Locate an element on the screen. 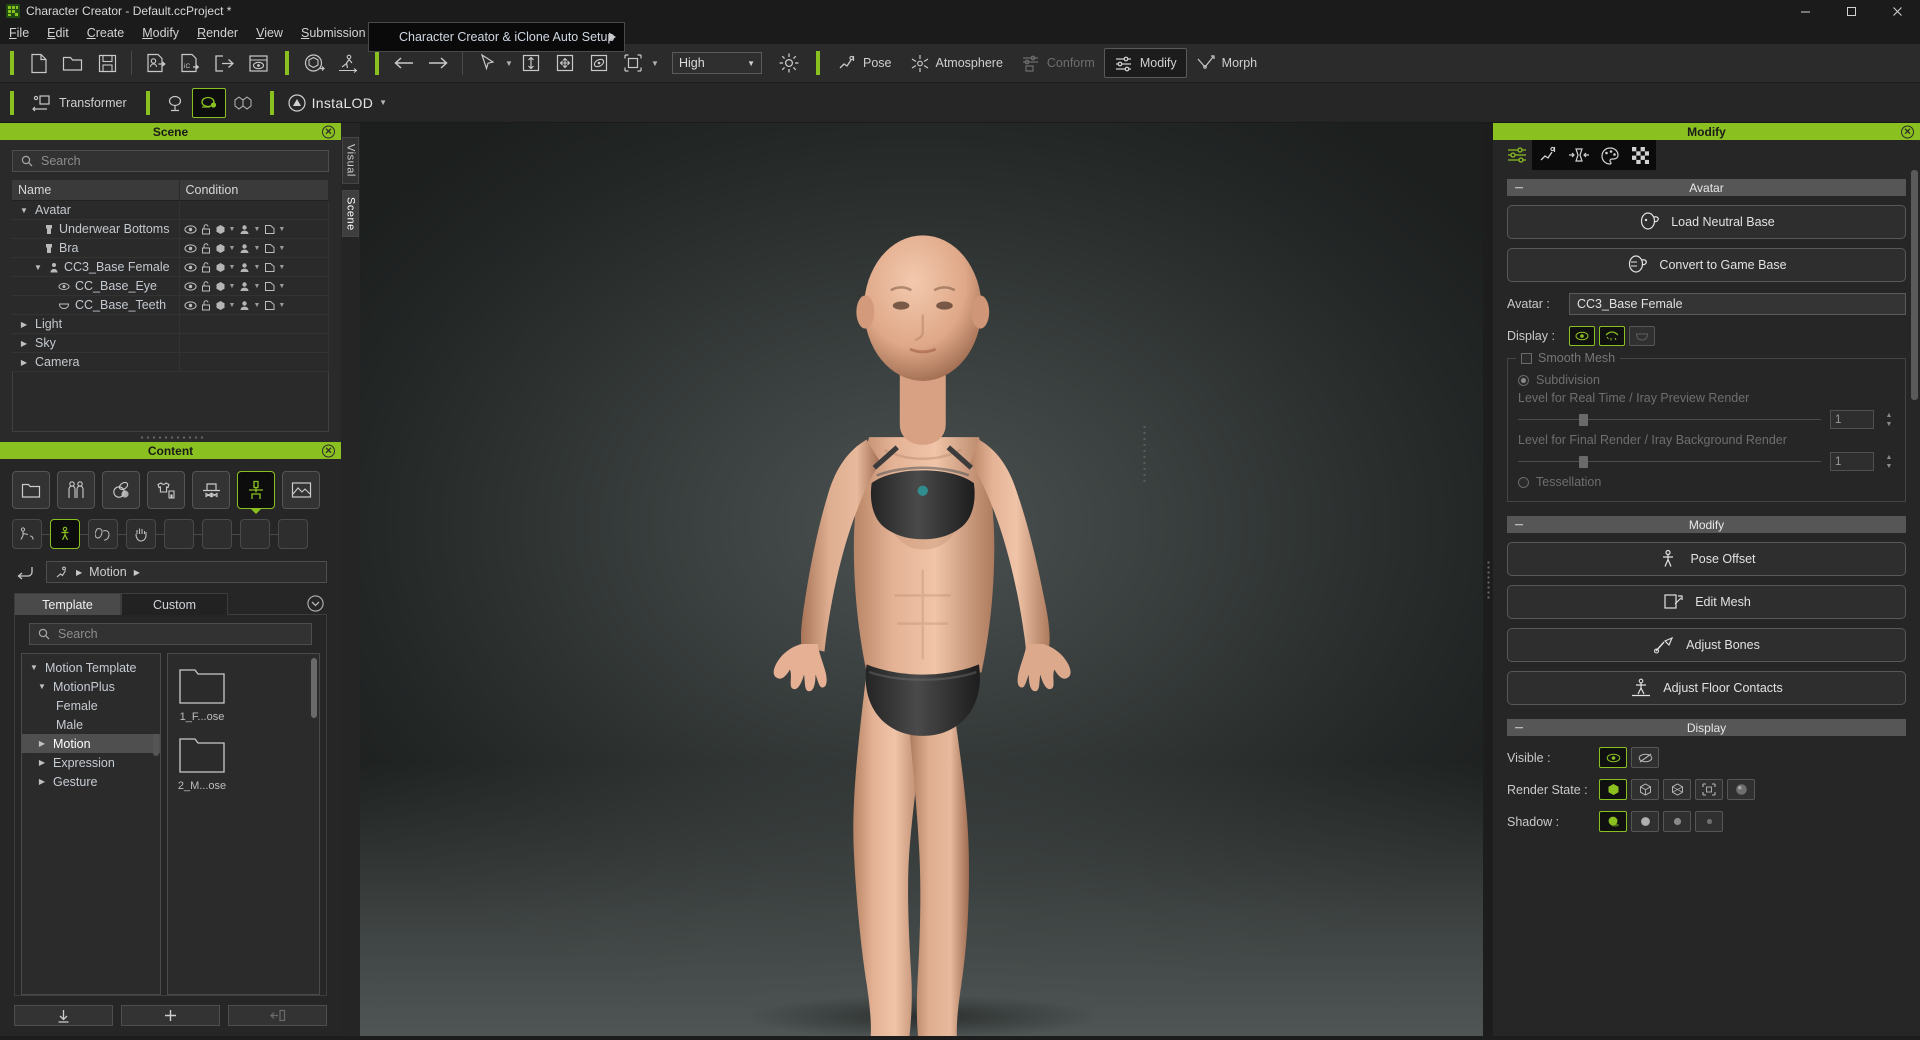 The width and height of the screenshot is (1920, 1040). toolbar-conform-button: Conform is located at coordinates (1058, 63).